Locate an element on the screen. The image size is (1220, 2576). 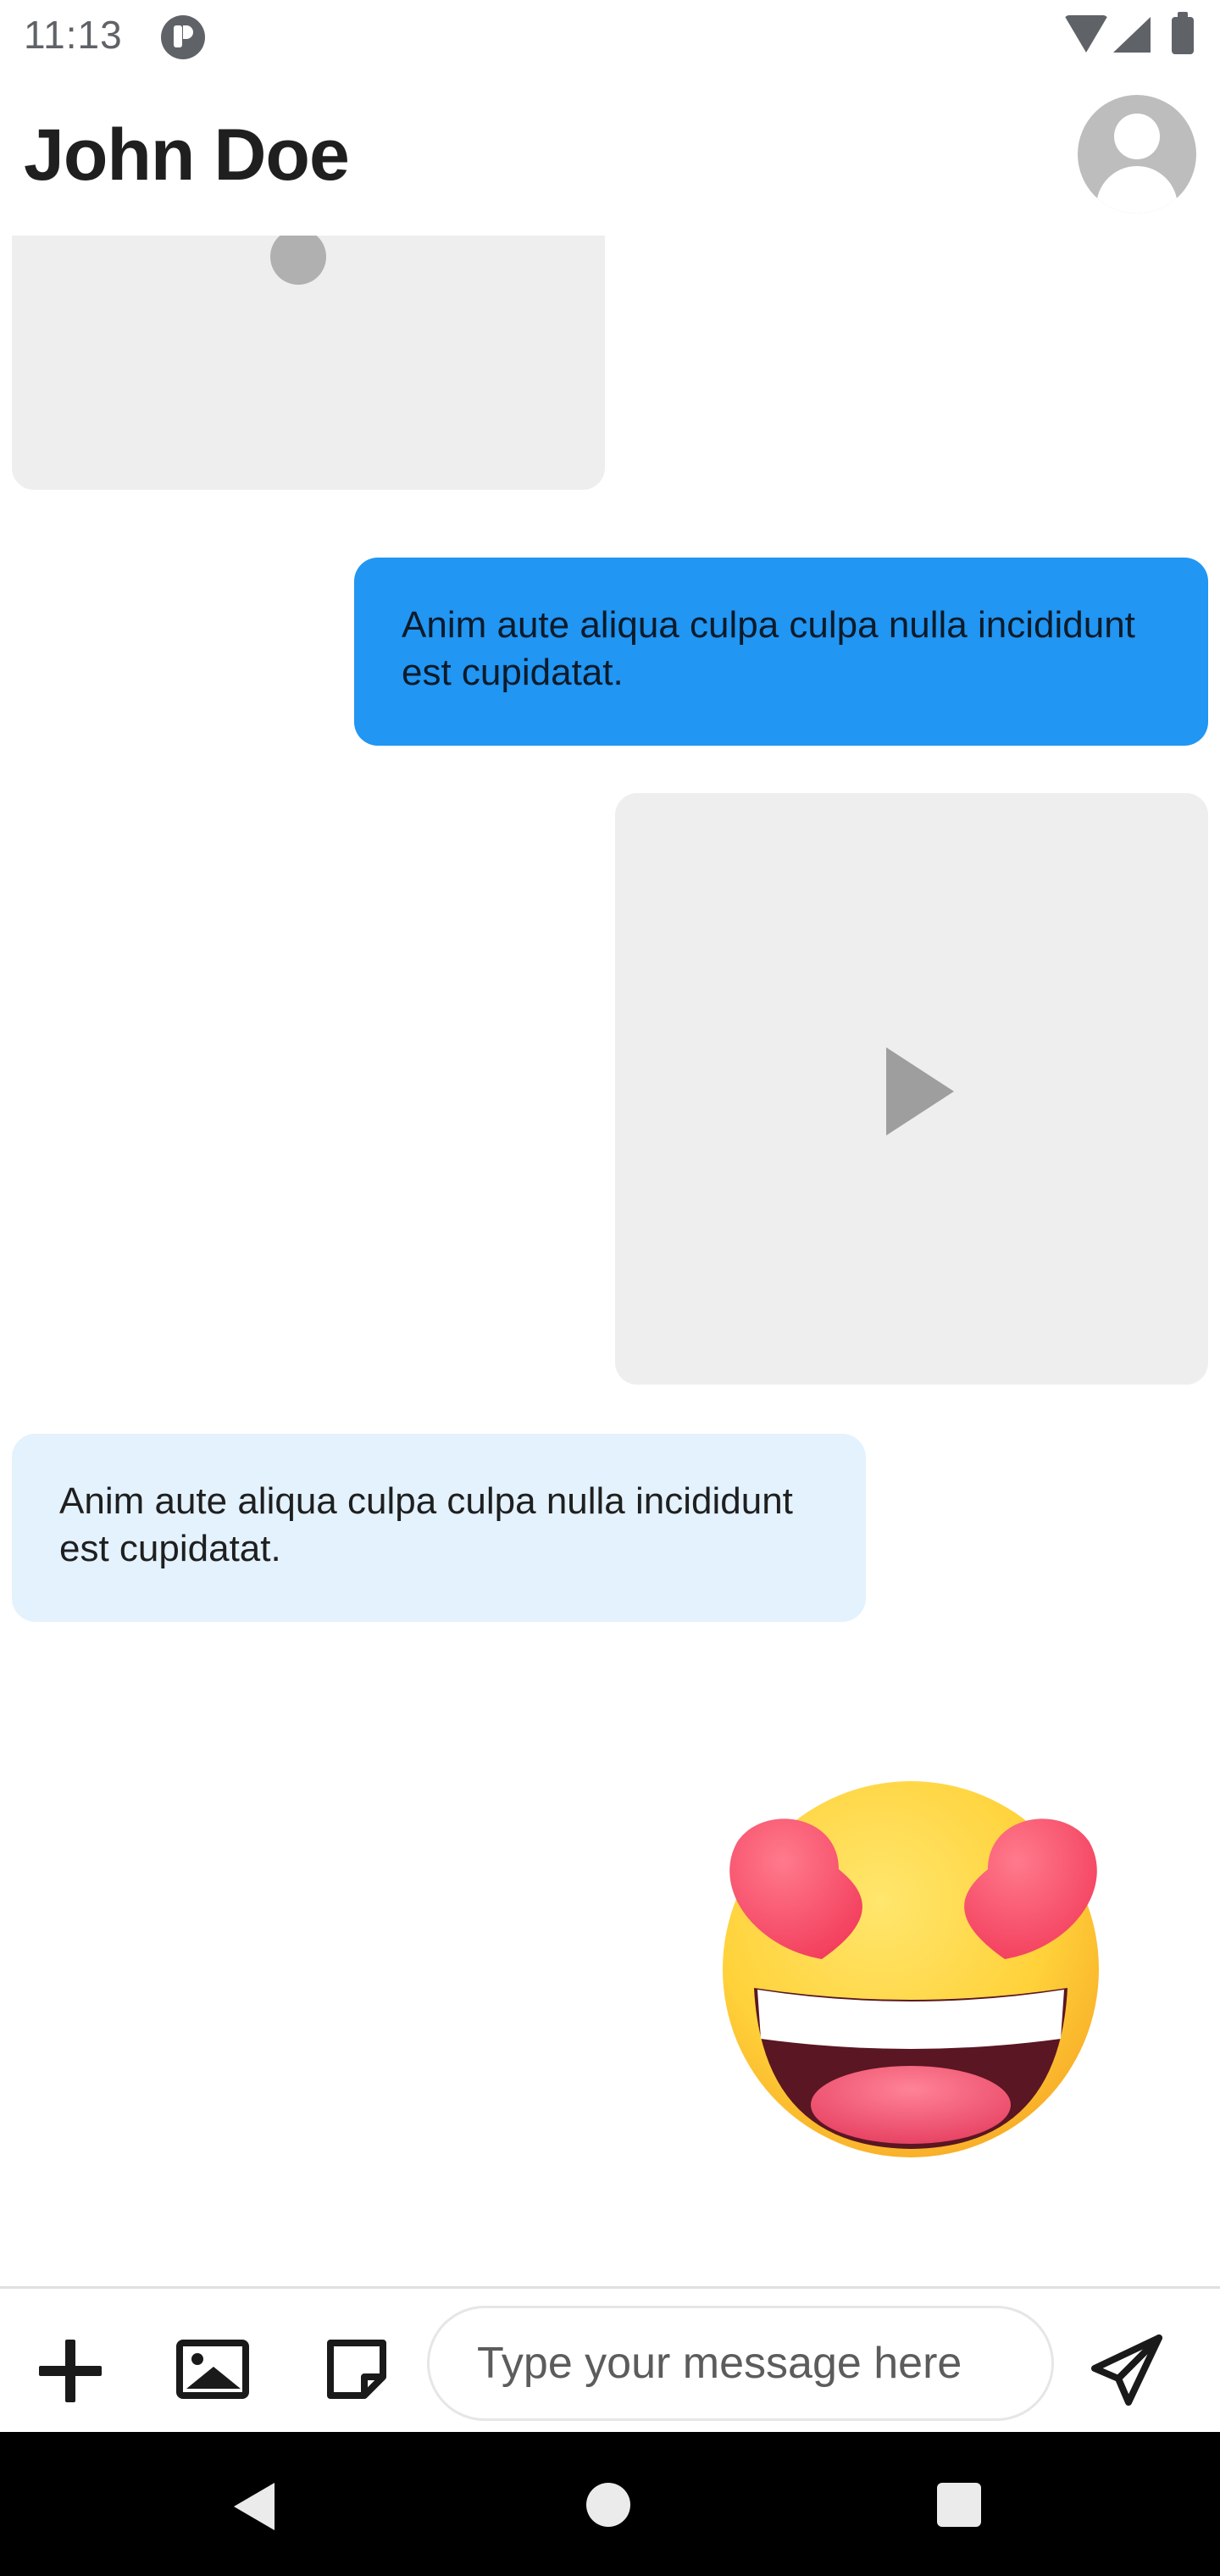
wifi-icon is located at coordinates (1086, 34).